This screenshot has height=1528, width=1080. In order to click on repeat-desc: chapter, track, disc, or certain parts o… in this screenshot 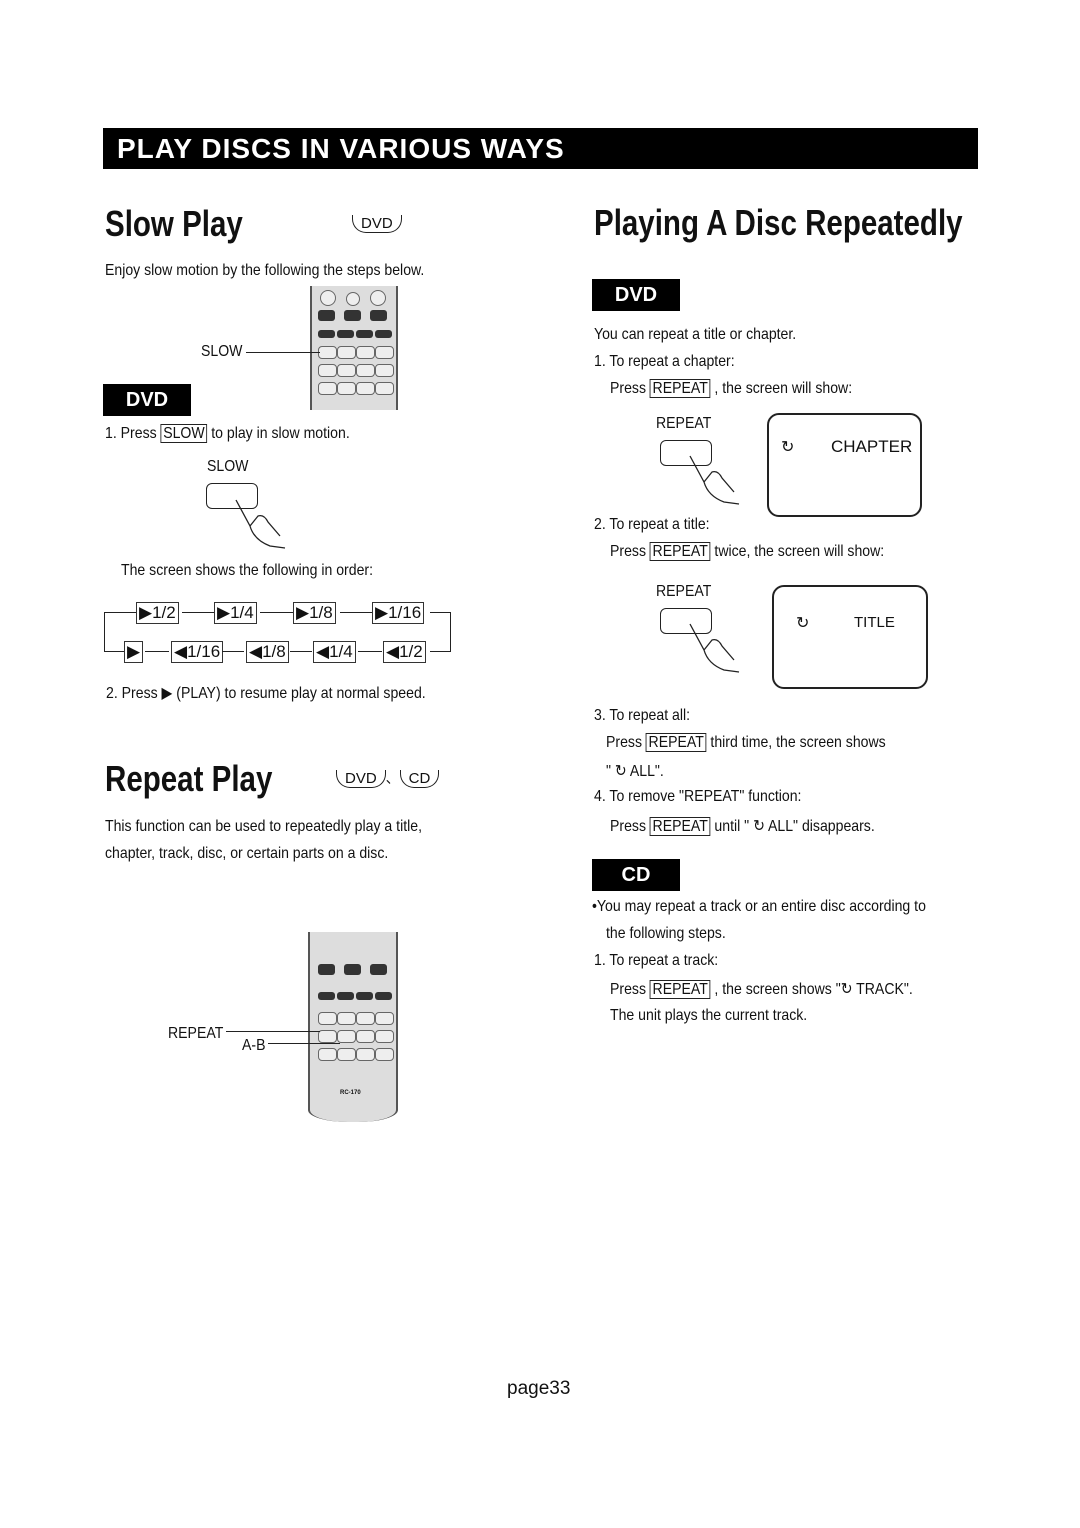, I will do `click(247, 853)`.